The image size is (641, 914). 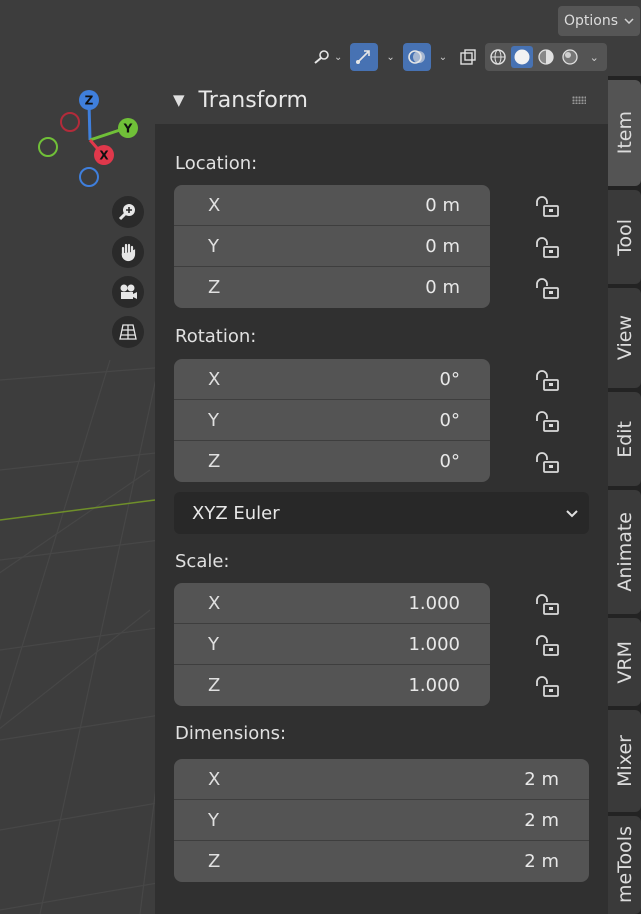 I want to click on tab-label: View, so click(x=624, y=338).